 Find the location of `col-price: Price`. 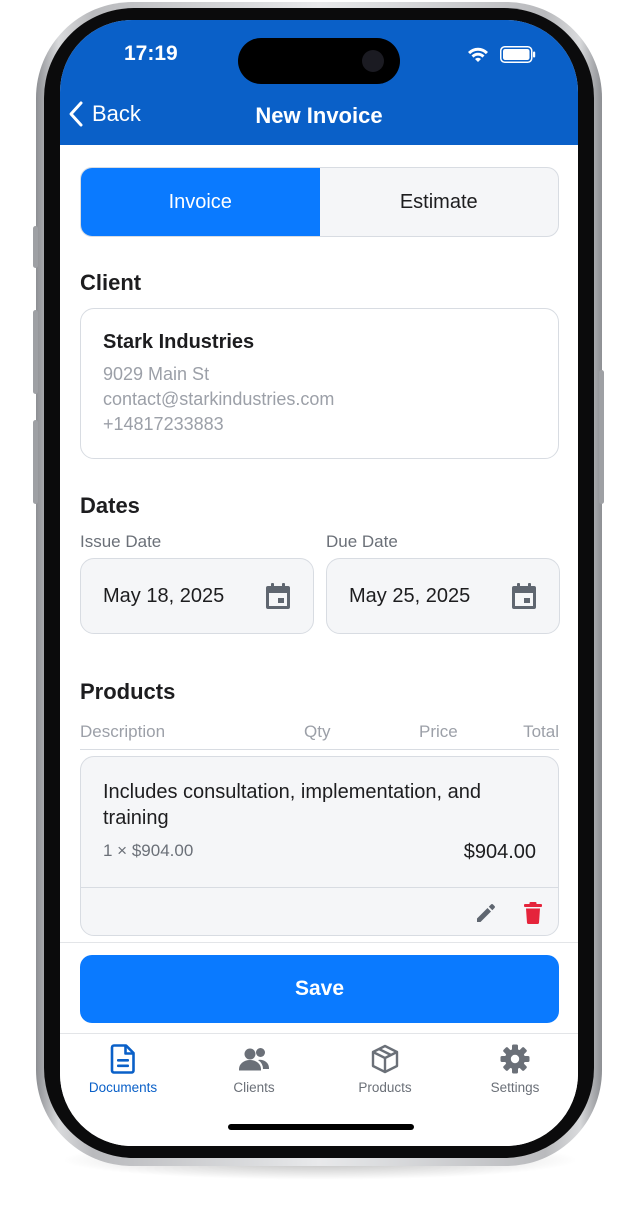

col-price: Price is located at coordinates (438, 731).